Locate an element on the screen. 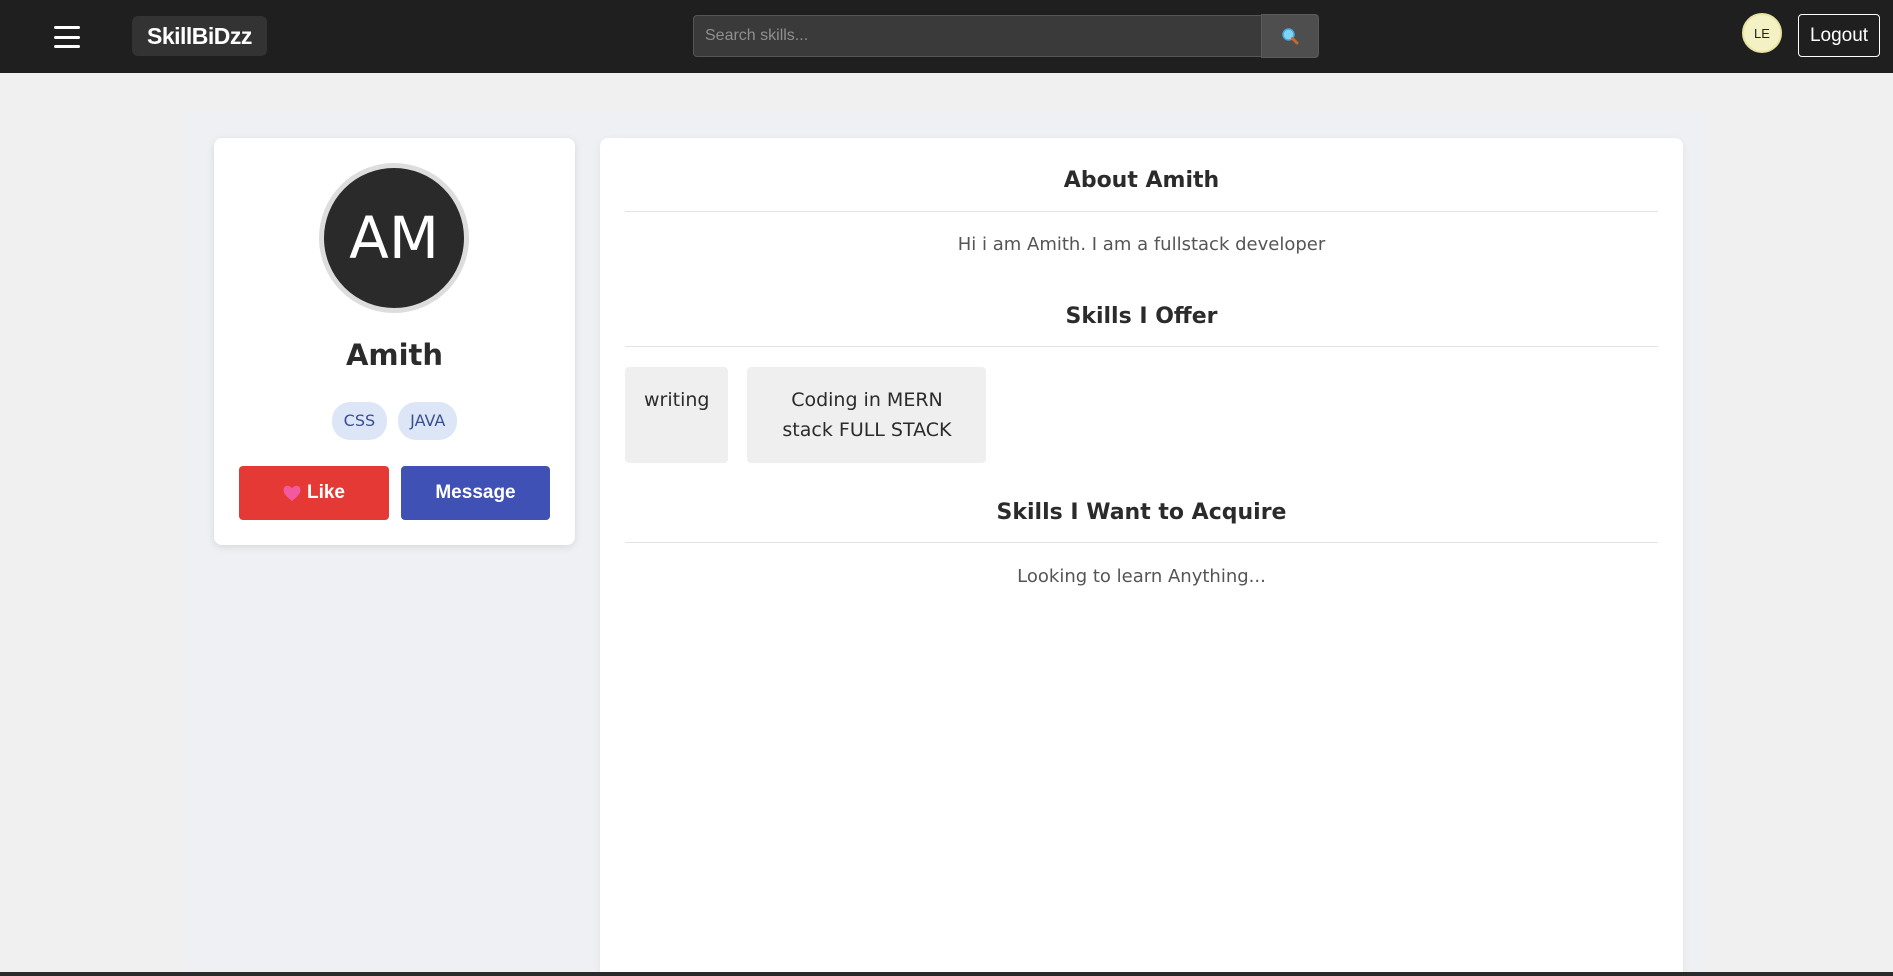  offered-skill-label: writing is located at coordinates (677, 400).